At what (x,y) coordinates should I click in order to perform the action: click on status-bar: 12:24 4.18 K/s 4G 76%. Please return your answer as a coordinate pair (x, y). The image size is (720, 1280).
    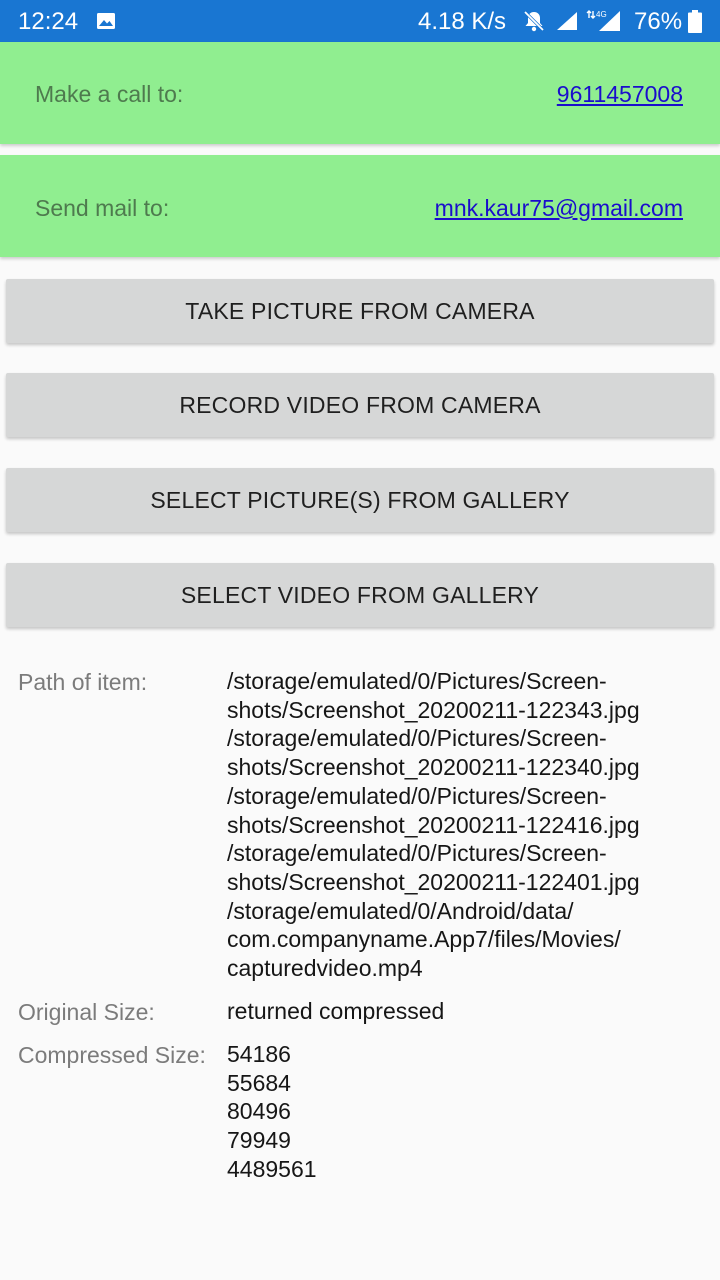
    Looking at the image, I should click on (360, 21).